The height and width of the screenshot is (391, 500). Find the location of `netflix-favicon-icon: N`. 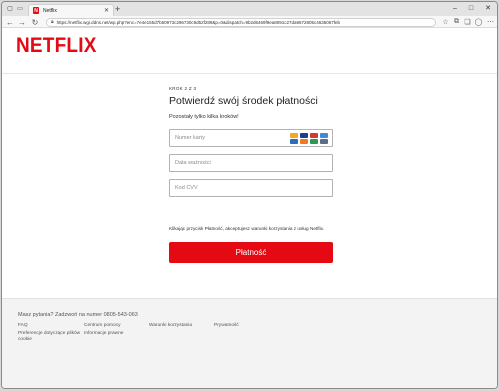

netflix-favicon-icon: N is located at coordinates (36, 10).